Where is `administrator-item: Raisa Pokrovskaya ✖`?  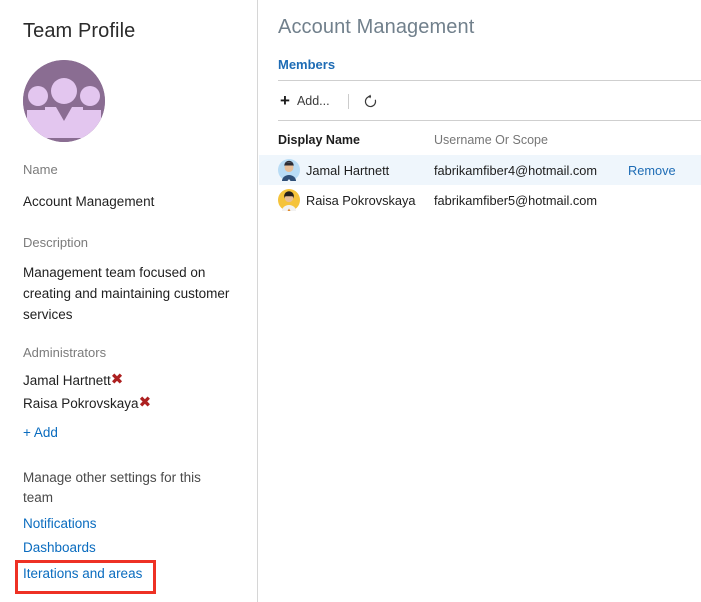 administrator-item: Raisa Pokrovskaya ✖ is located at coordinates (133, 403).